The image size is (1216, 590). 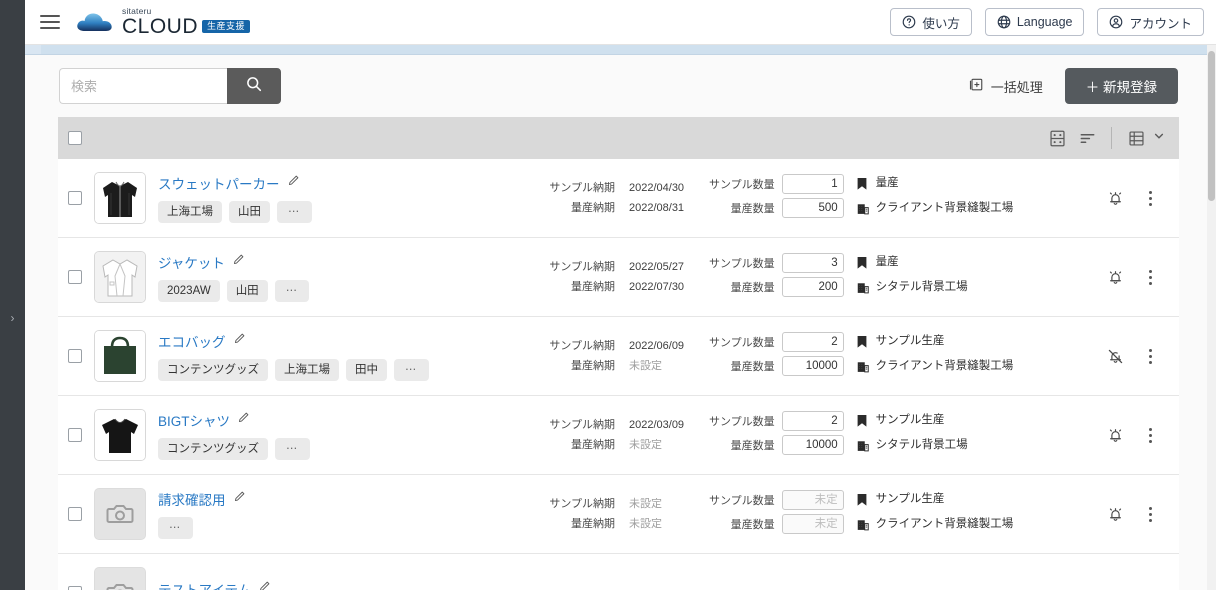 I want to click on date-row: サンプル納期 2022/05/27, so click(x=616, y=267).